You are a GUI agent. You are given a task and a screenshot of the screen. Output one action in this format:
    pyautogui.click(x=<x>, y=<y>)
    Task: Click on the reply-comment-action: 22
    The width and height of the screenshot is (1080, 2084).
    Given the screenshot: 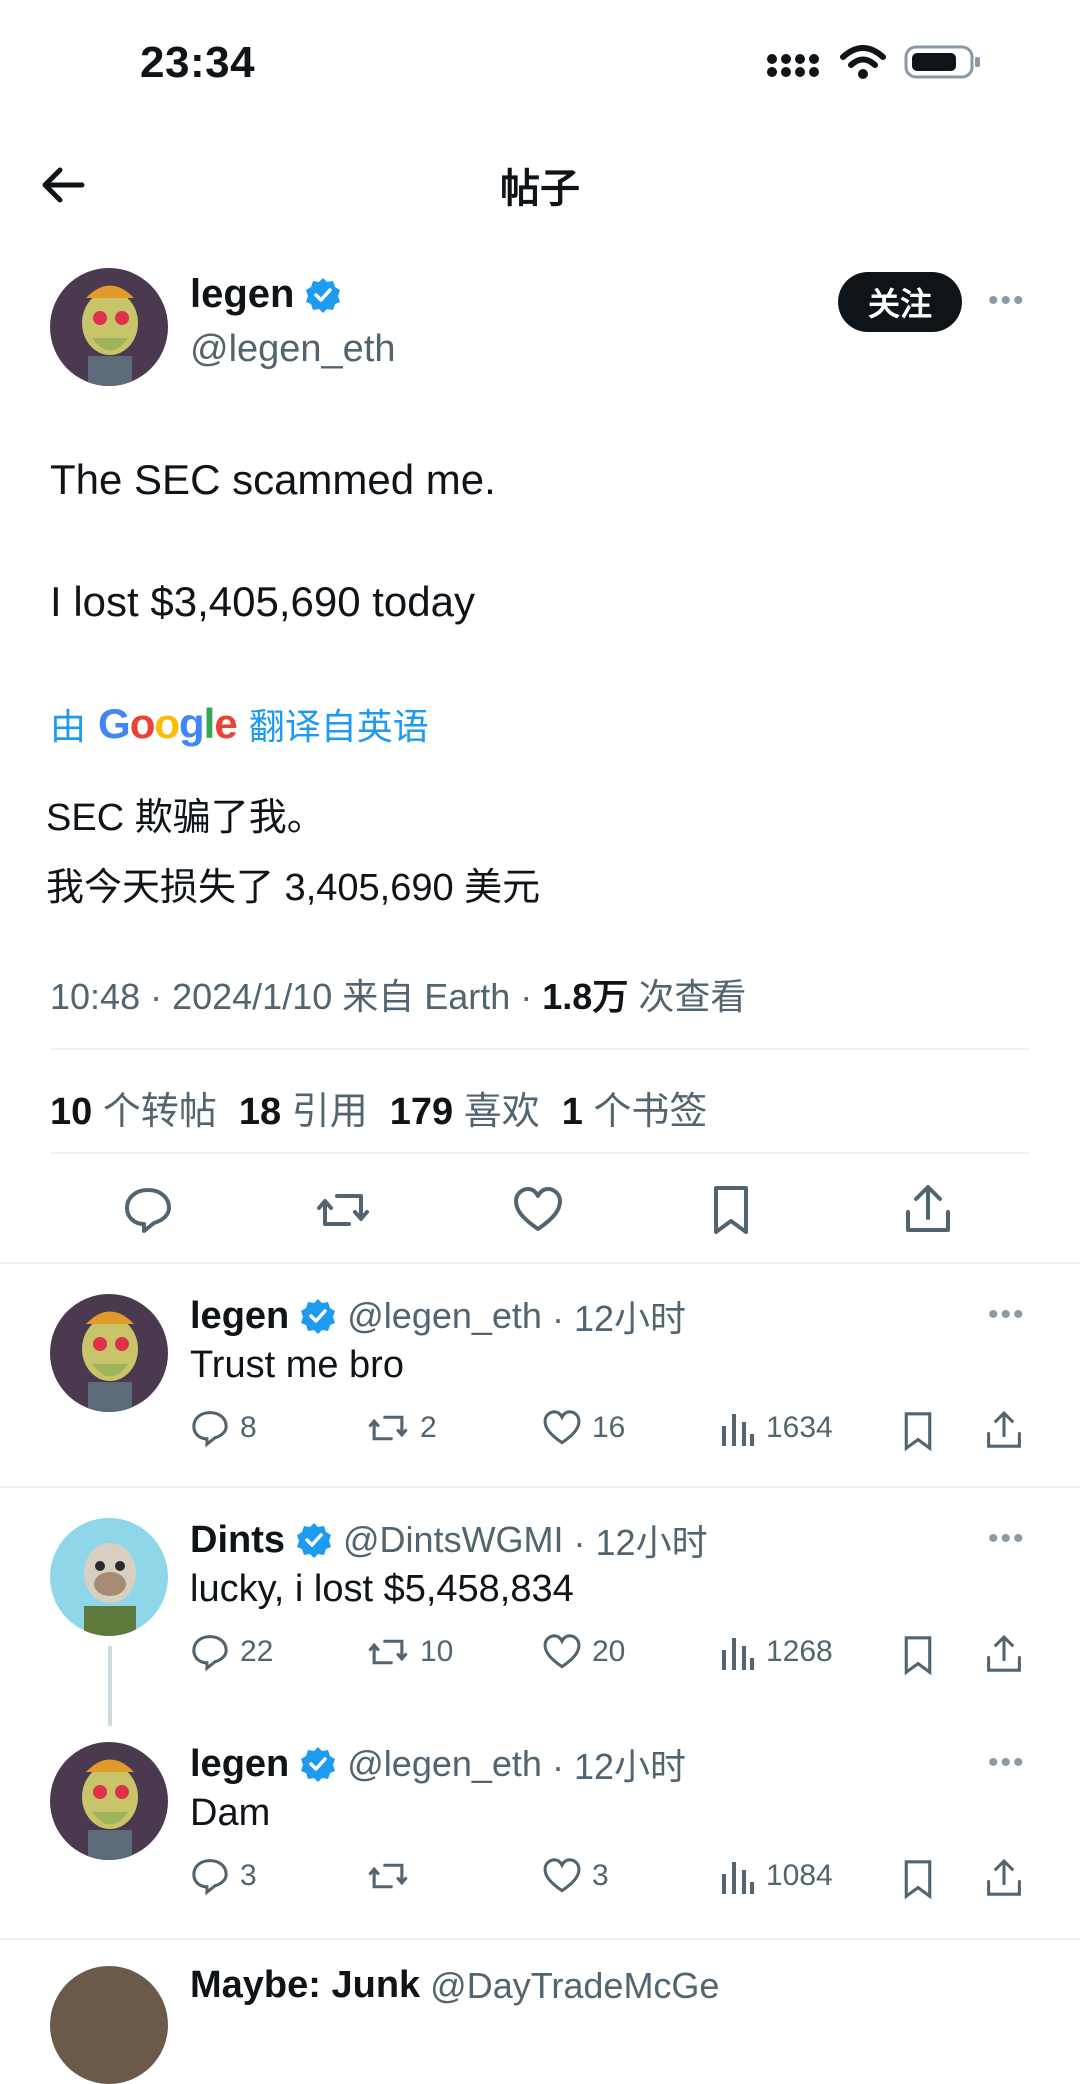 What is the action you would take?
    pyautogui.click(x=231, y=1652)
    